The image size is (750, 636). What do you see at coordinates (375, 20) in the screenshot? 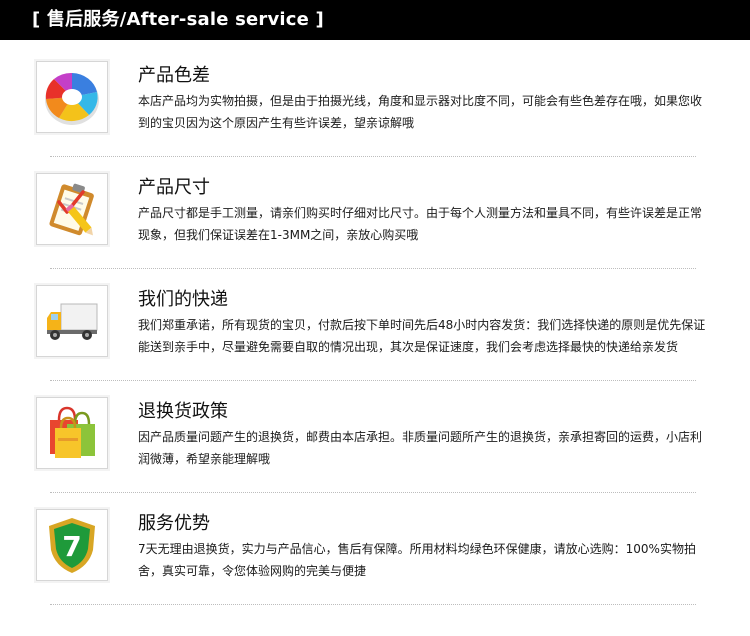
I see `header-bar: [ 售后服务/After-sale service ]` at bounding box center [375, 20].